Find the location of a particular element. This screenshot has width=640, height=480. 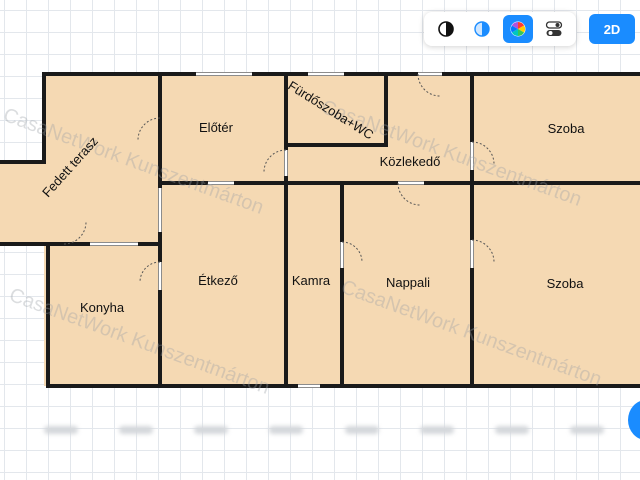

toggle-icon is located at coordinates (554, 28).